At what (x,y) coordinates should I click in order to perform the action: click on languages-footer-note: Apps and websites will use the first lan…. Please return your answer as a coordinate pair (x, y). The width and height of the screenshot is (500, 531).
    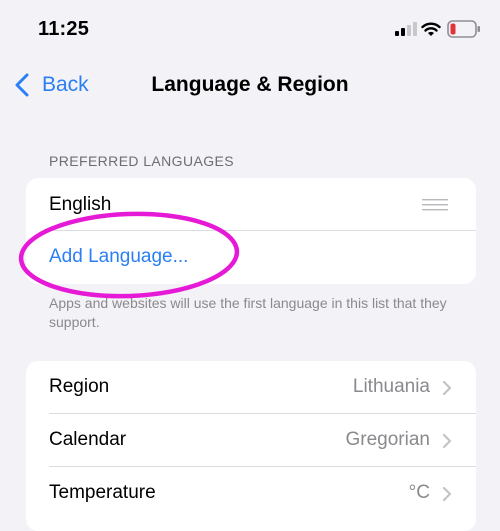
    Looking at the image, I should click on (248, 312).